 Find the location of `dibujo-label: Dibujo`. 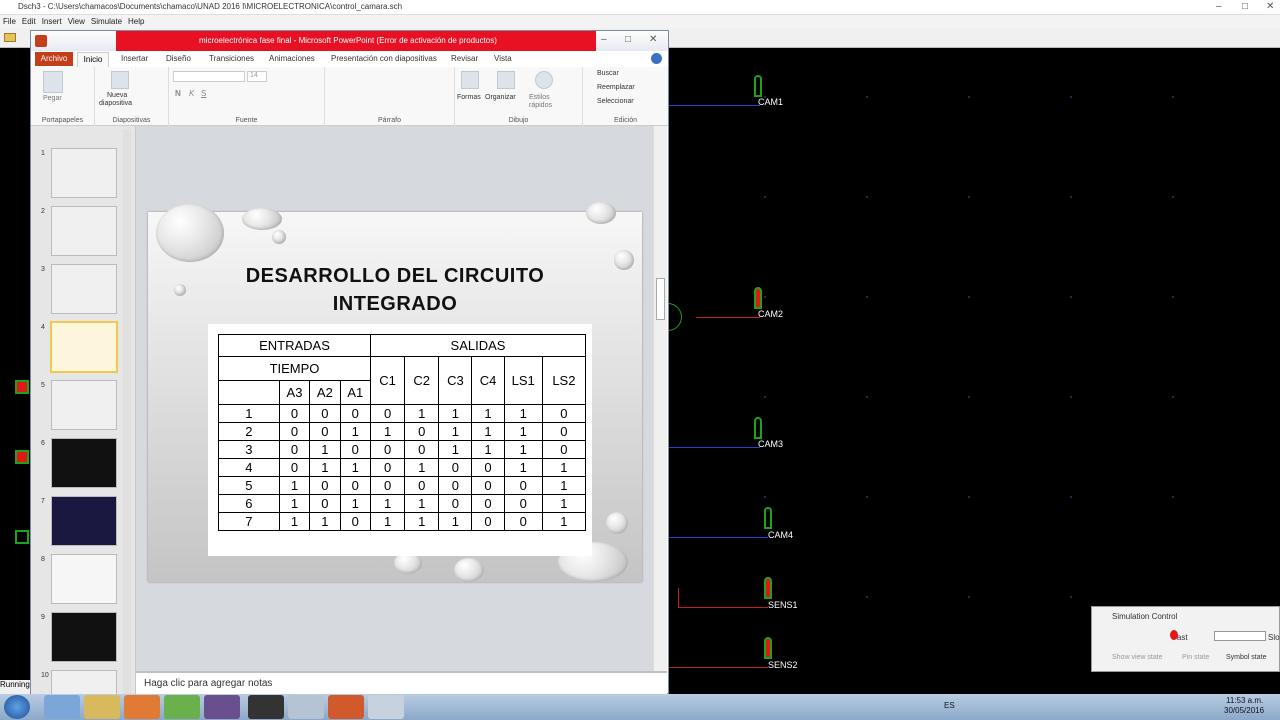

dibujo-label: Dibujo is located at coordinates (518, 120).